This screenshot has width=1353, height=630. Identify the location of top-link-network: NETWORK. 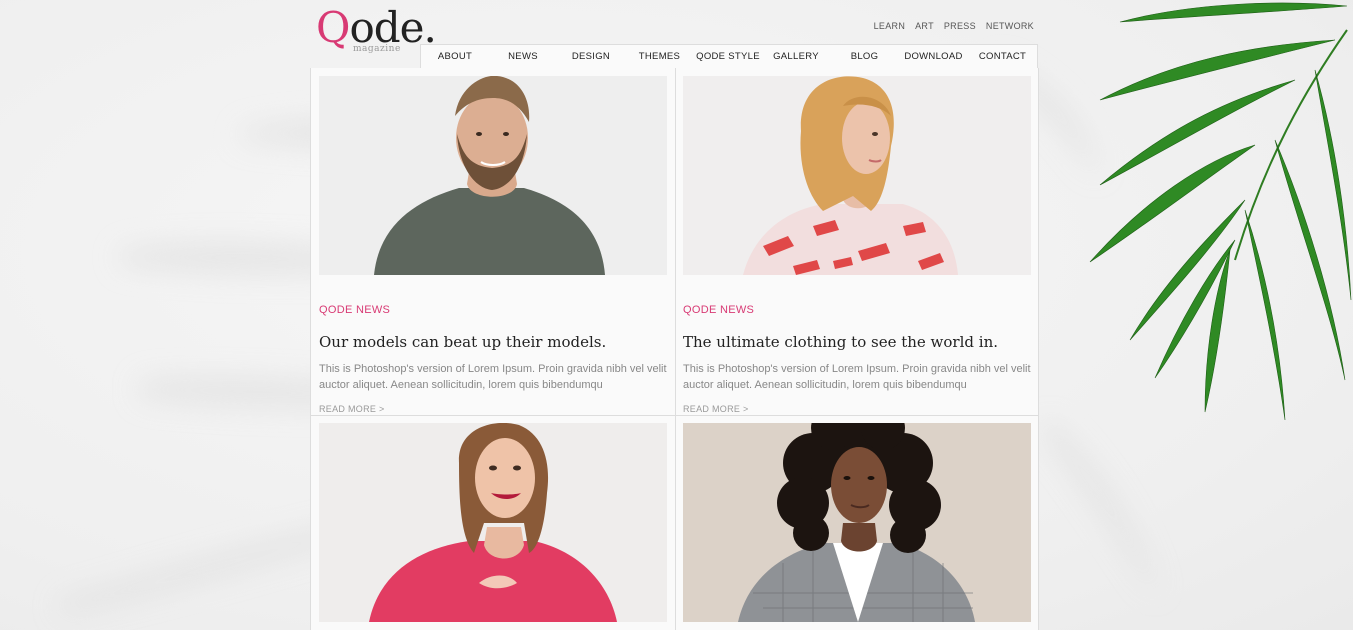
(1010, 26).